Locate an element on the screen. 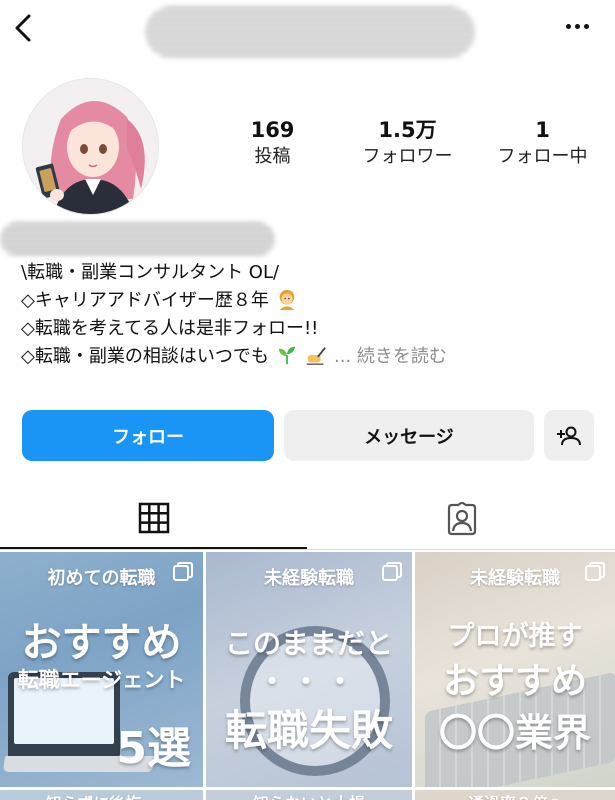 The image size is (615, 800). post-tile: 初めての転職 おすすめ 転職エージェント 5選 is located at coordinates (101, 669).